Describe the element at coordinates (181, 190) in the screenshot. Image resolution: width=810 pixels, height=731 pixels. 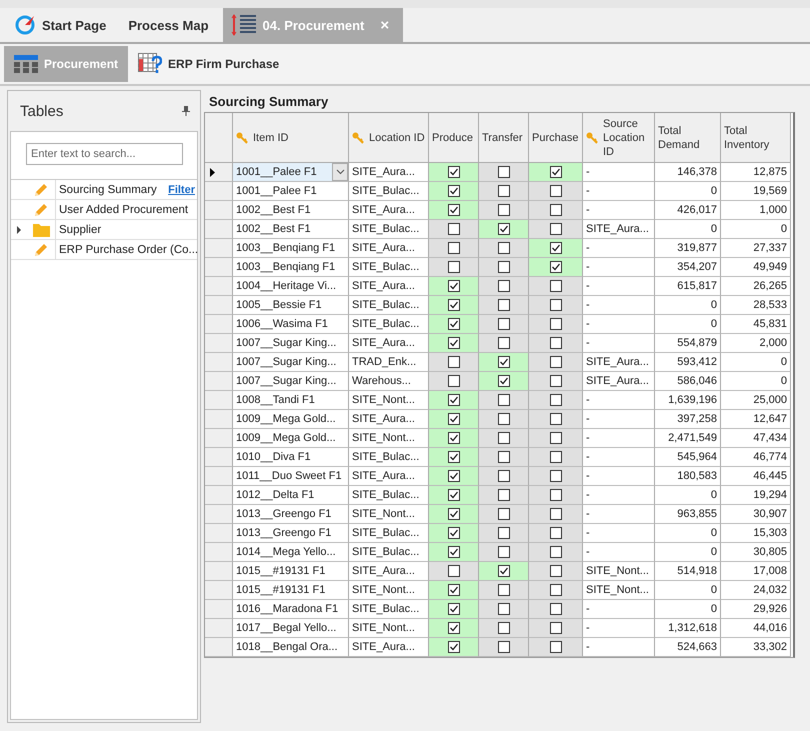
I see `filter-link: Filter` at that location.